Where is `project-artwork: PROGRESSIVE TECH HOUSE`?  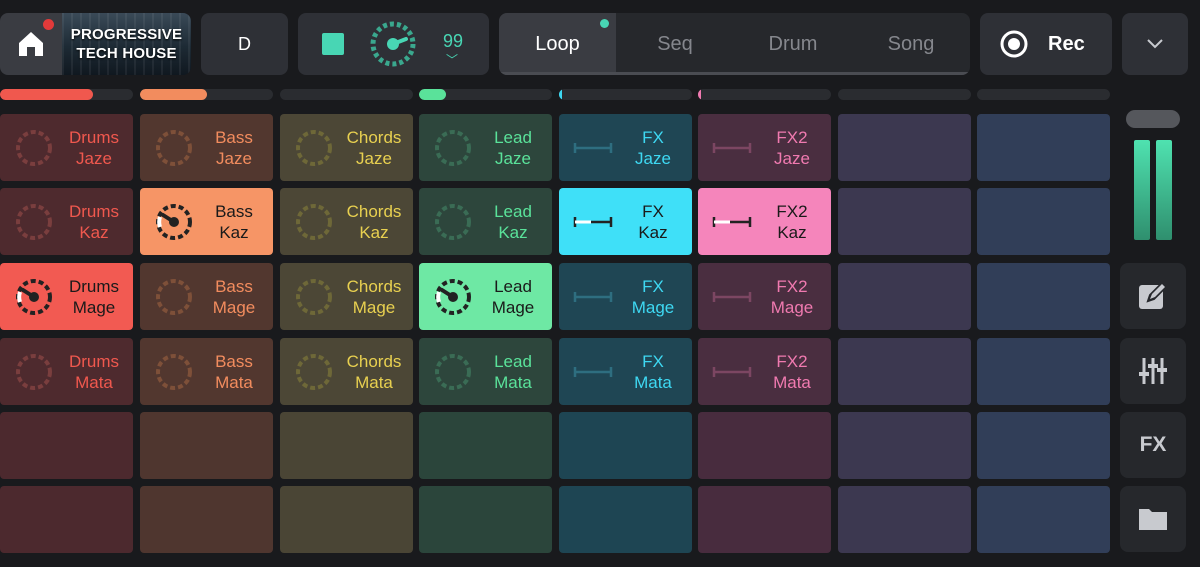 project-artwork: PROGRESSIVE TECH HOUSE is located at coordinates (126, 44).